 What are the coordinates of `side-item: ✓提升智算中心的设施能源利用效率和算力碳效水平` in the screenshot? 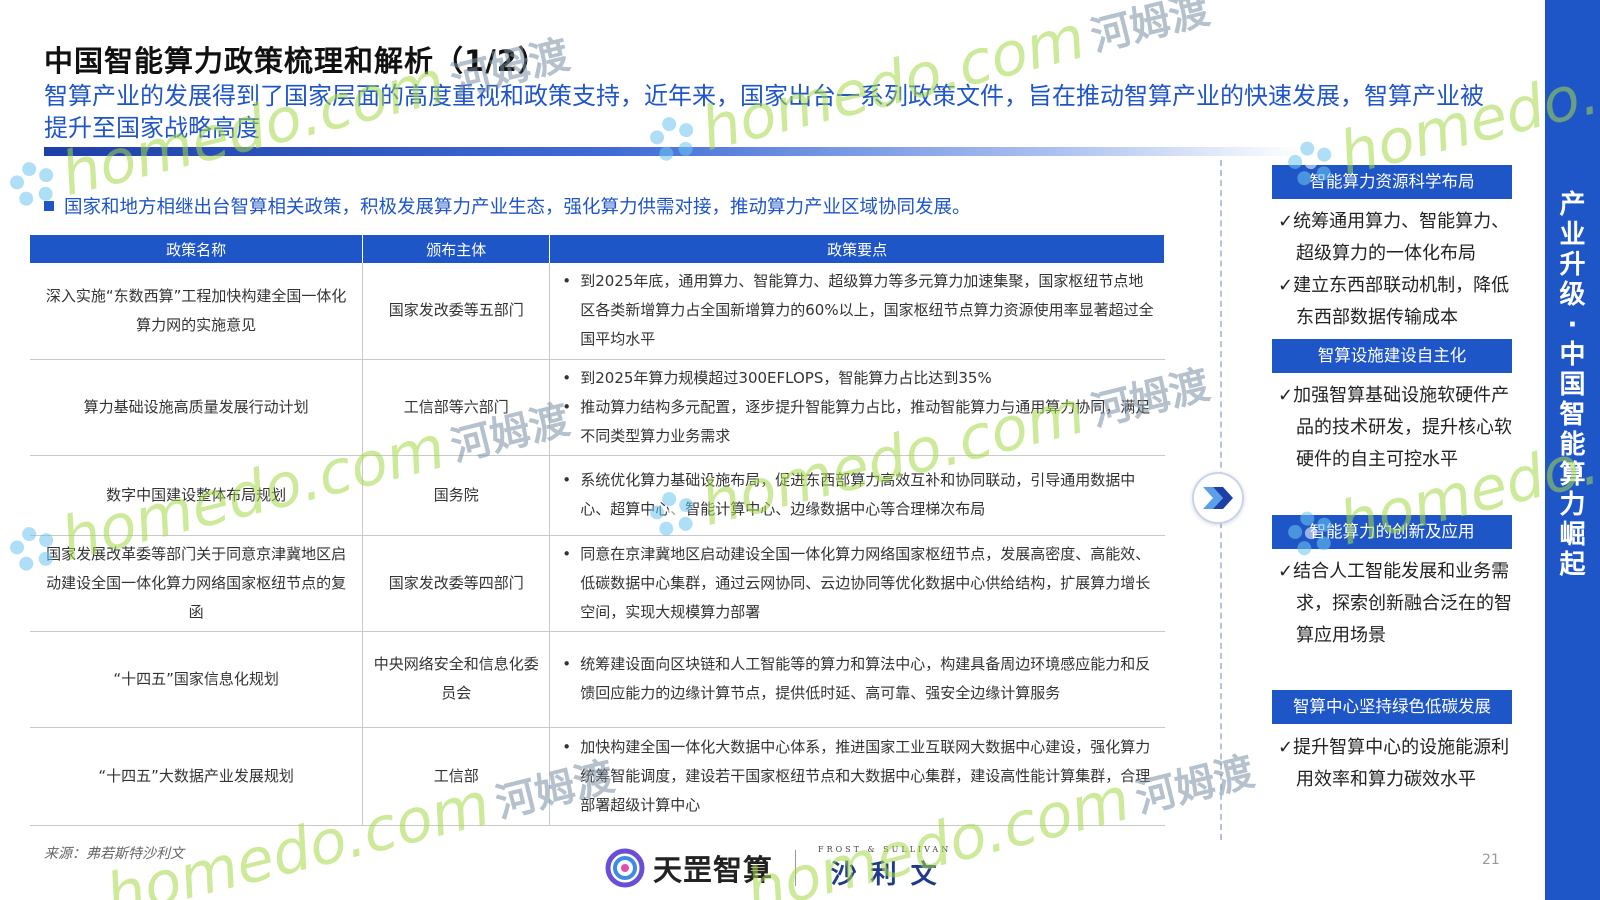 It's located at (1394, 763).